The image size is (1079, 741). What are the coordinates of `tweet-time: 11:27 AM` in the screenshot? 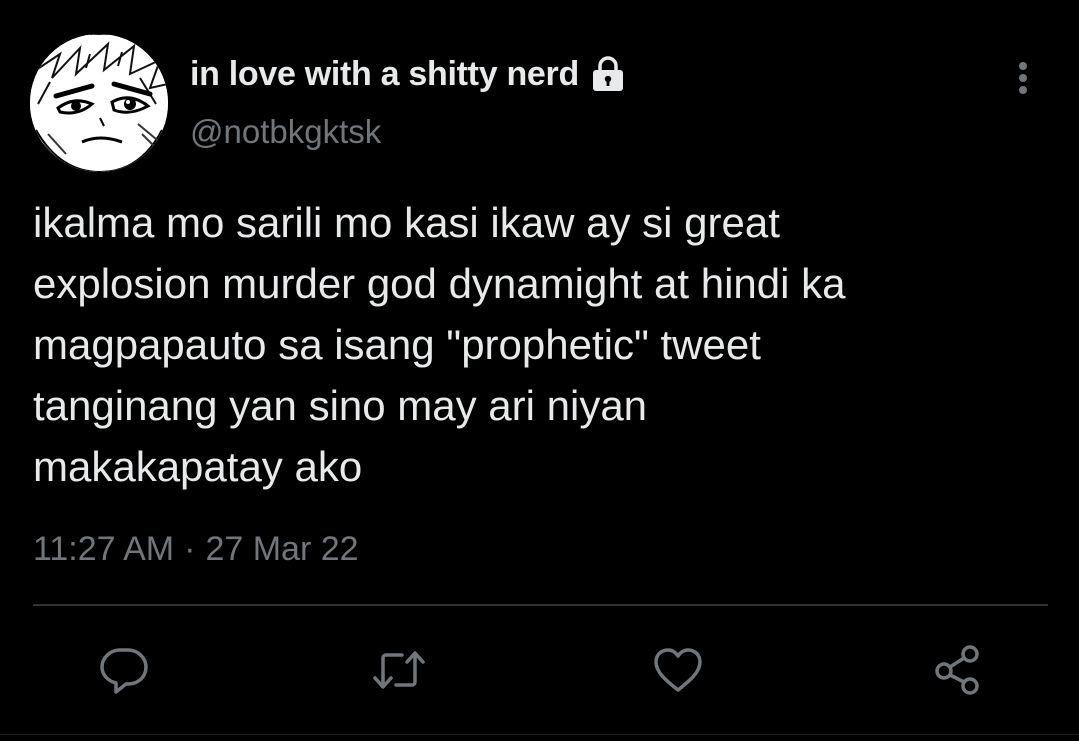 It's located at (104, 549).